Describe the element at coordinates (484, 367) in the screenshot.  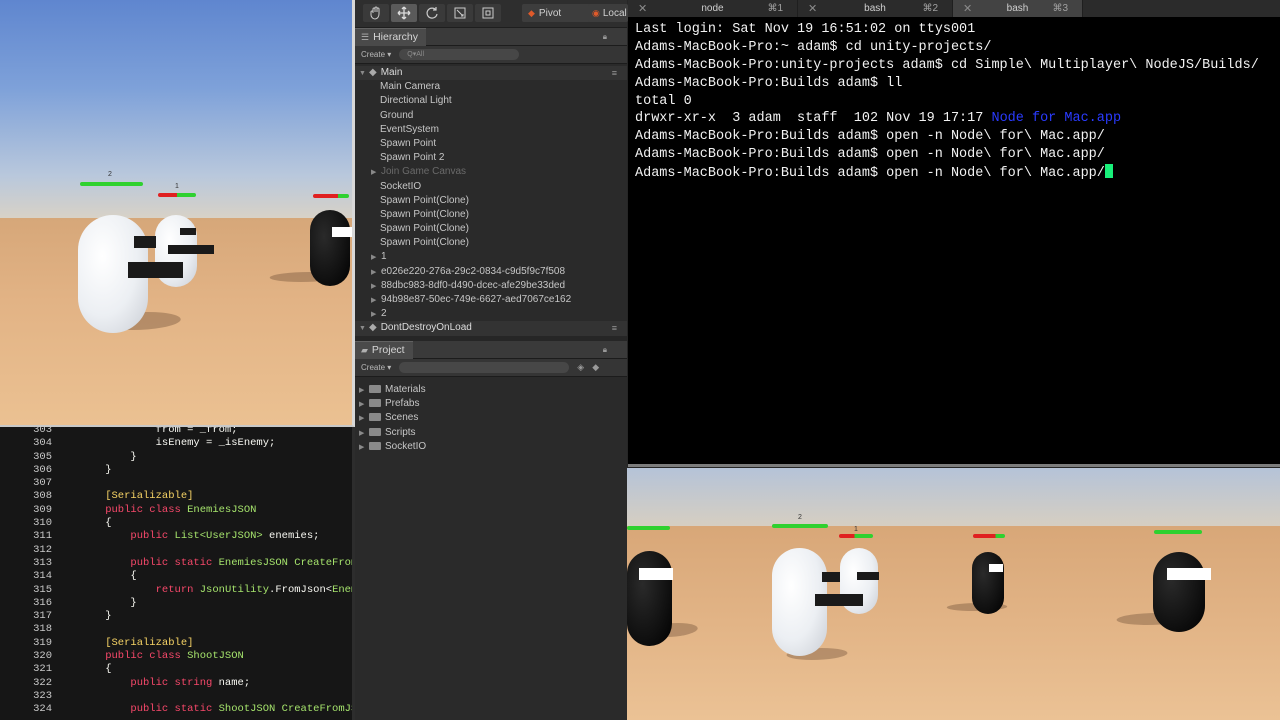
I see `project-search-input` at that location.